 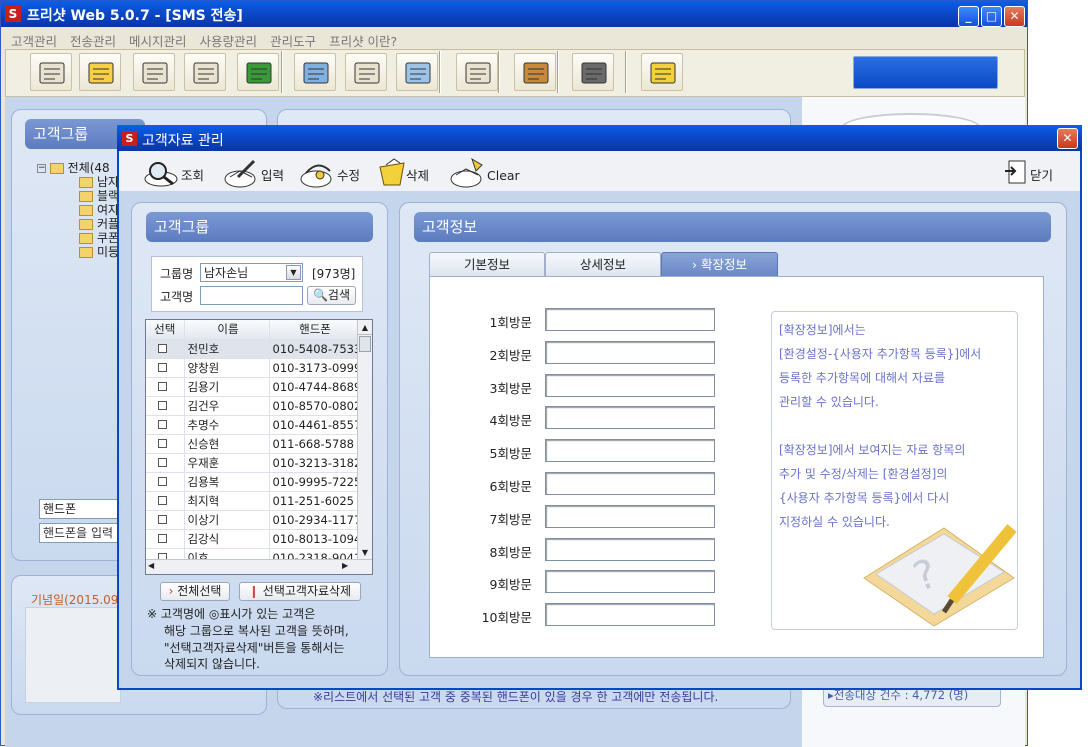 I want to click on toolbar-delete-button: 삭제, so click(x=408, y=173).